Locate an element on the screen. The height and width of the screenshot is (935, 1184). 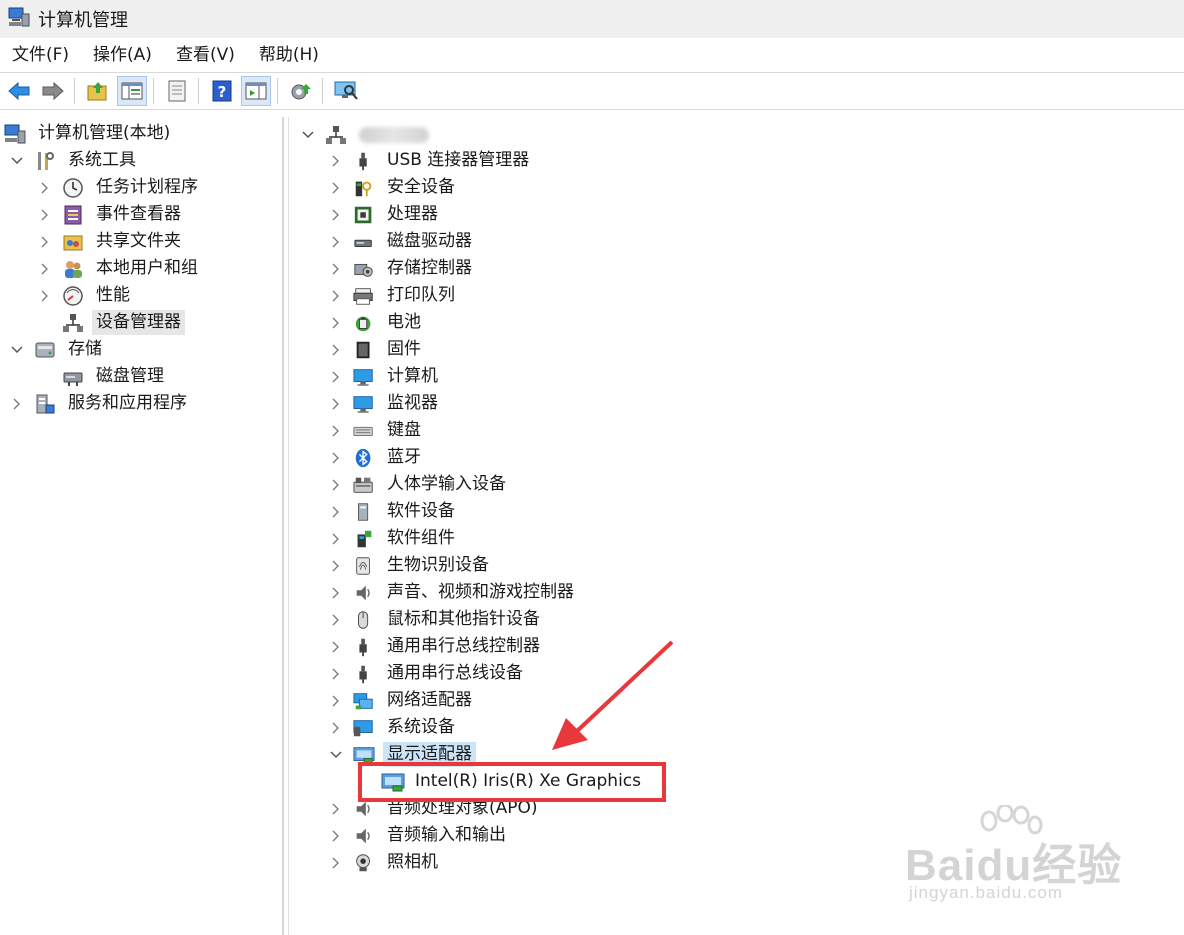
tree-item-processors: 处理器 is located at coordinates (385, 214).